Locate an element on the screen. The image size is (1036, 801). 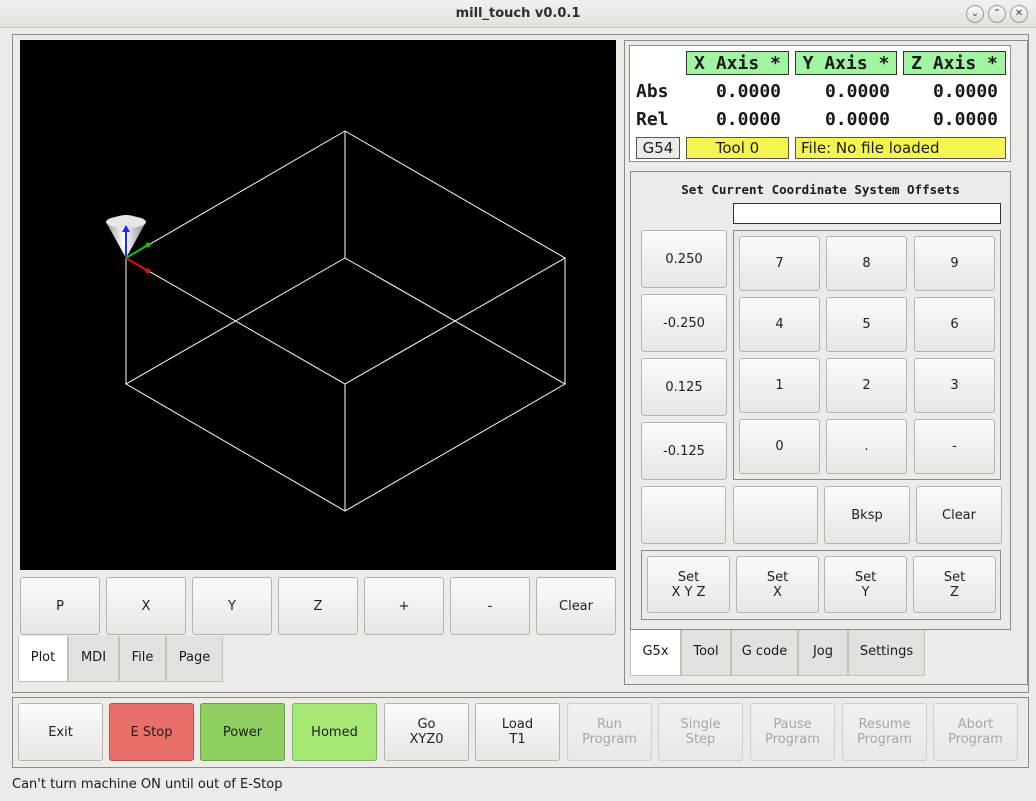
button-label: Clear is located at coordinates (959, 515).